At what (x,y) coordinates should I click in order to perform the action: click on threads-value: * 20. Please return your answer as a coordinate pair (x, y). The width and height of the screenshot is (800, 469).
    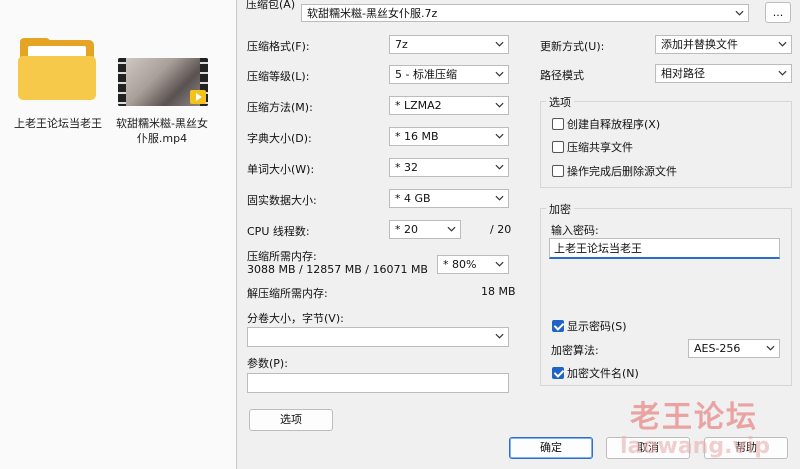
    Looking at the image, I should click on (406, 229).